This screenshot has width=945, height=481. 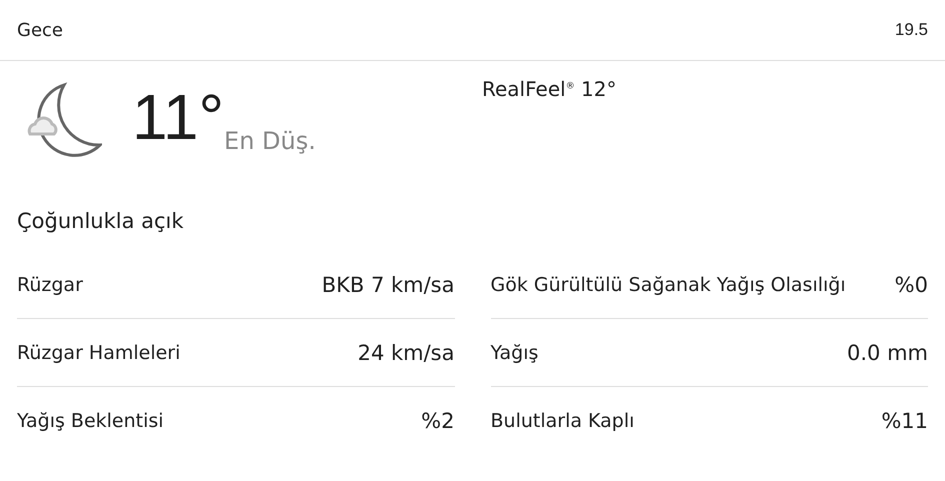 I want to click on detail-label: Rüzgar Hamleleri, so click(x=98, y=353).